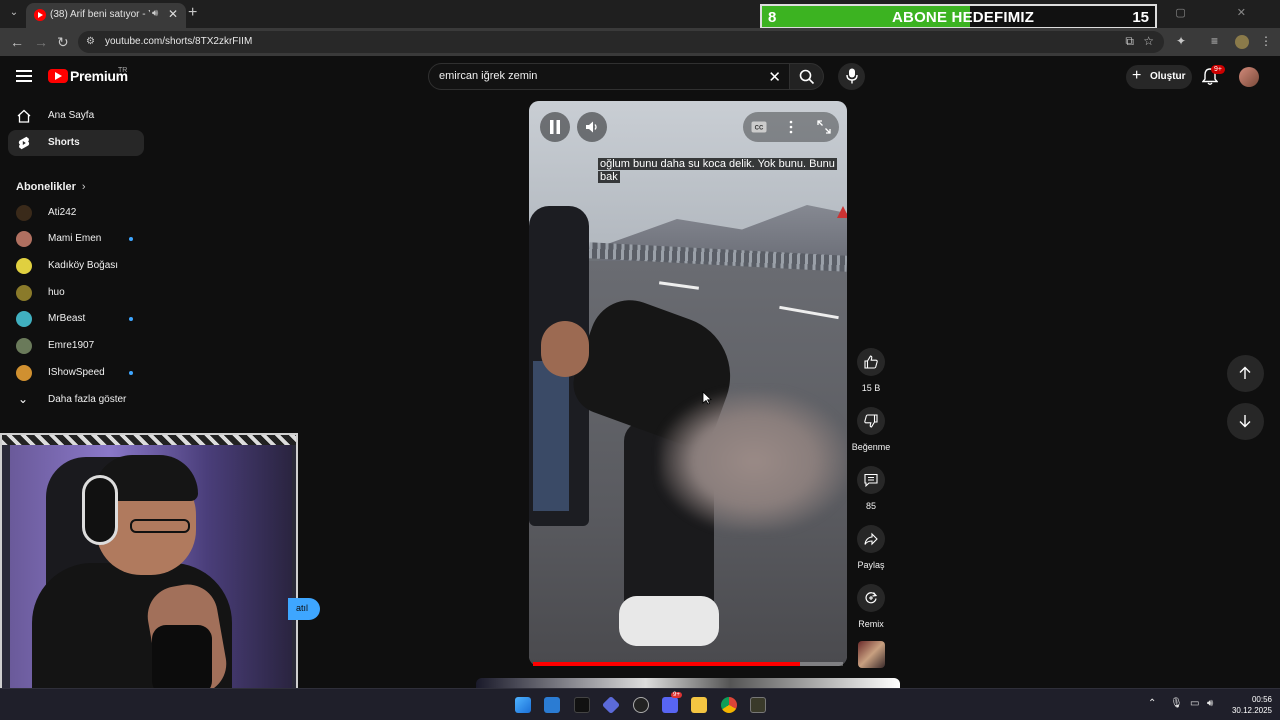 The height and width of the screenshot is (720, 1280). Describe the element at coordinates (621, 42) in the screenshot. I see `address-bar: ⚙ youtube.com/shorts/8TX2zkrFIIM ⧉ ☆` at that location.